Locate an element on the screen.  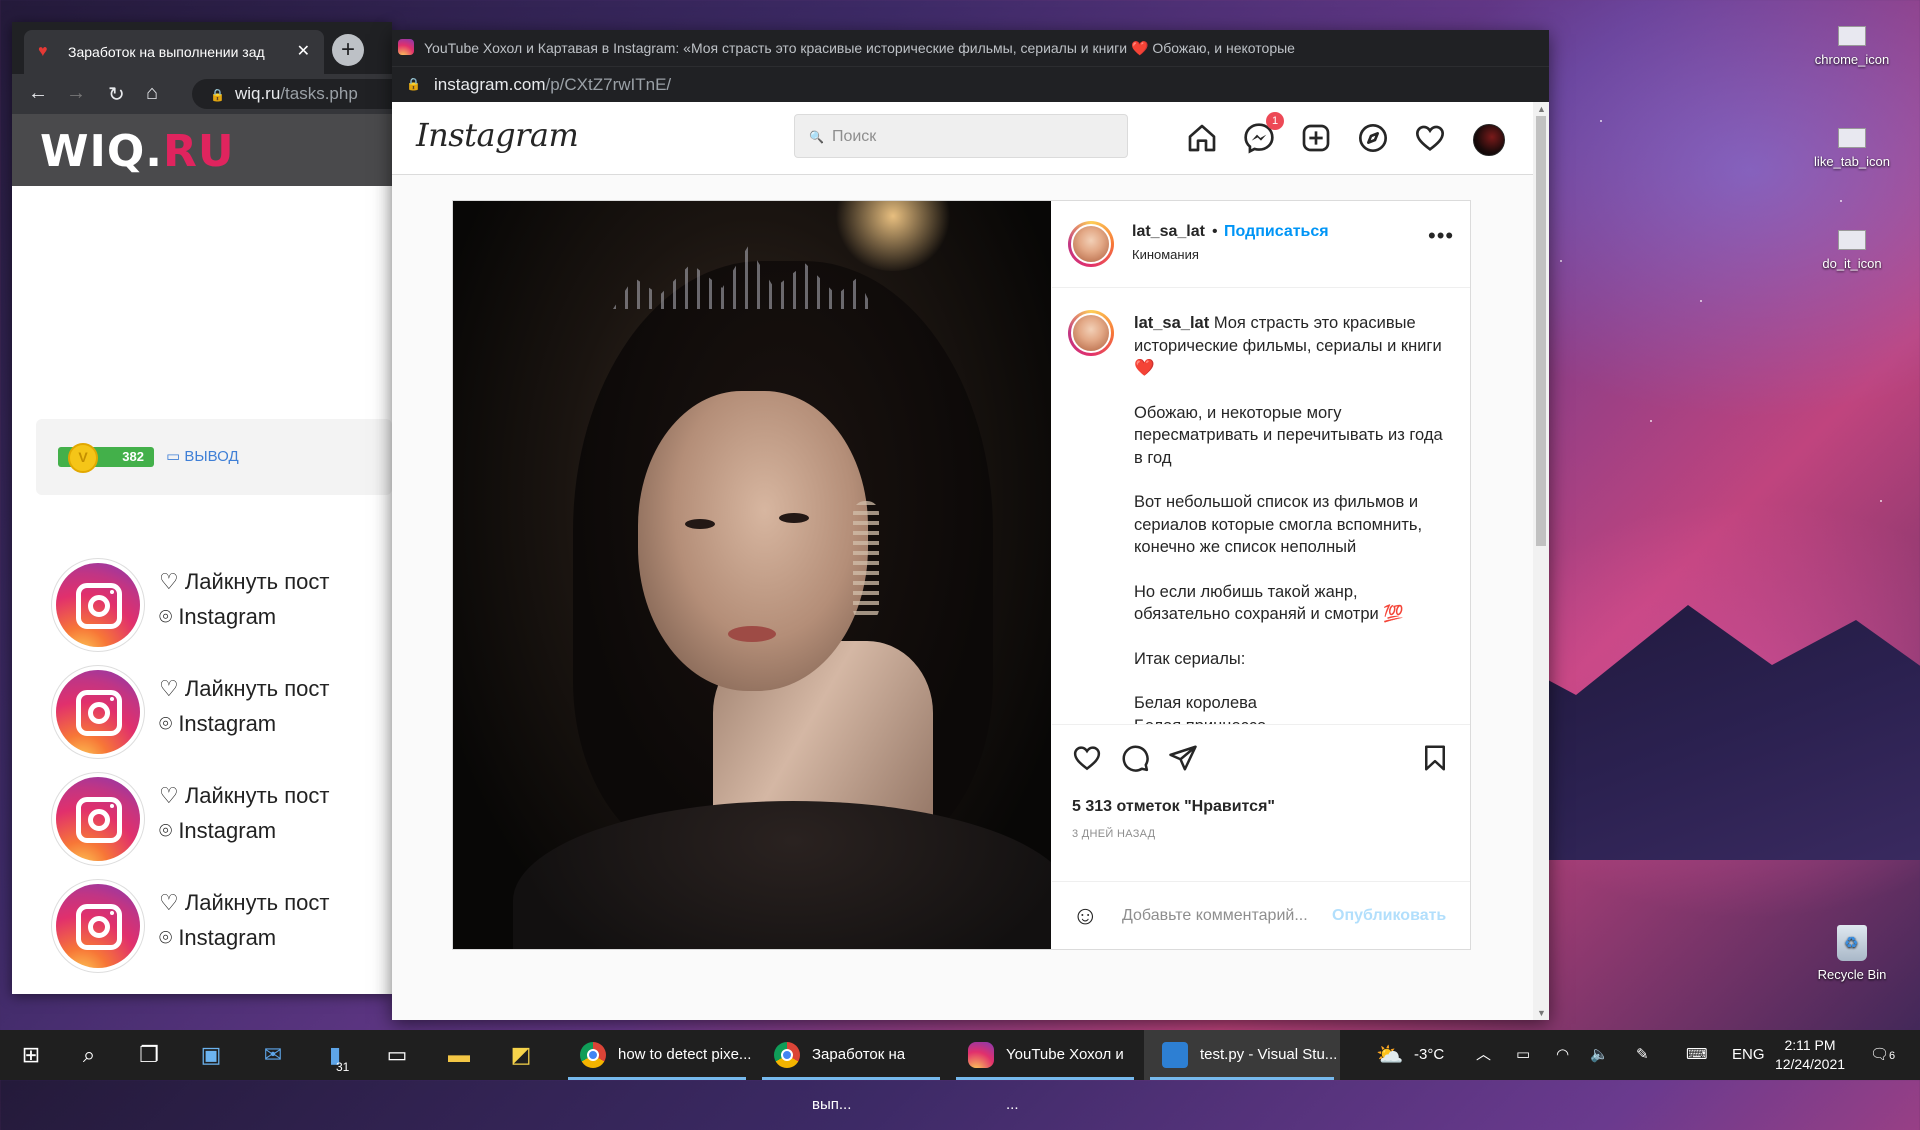
instagram-logo-icon is located at coordinates (98, 819).